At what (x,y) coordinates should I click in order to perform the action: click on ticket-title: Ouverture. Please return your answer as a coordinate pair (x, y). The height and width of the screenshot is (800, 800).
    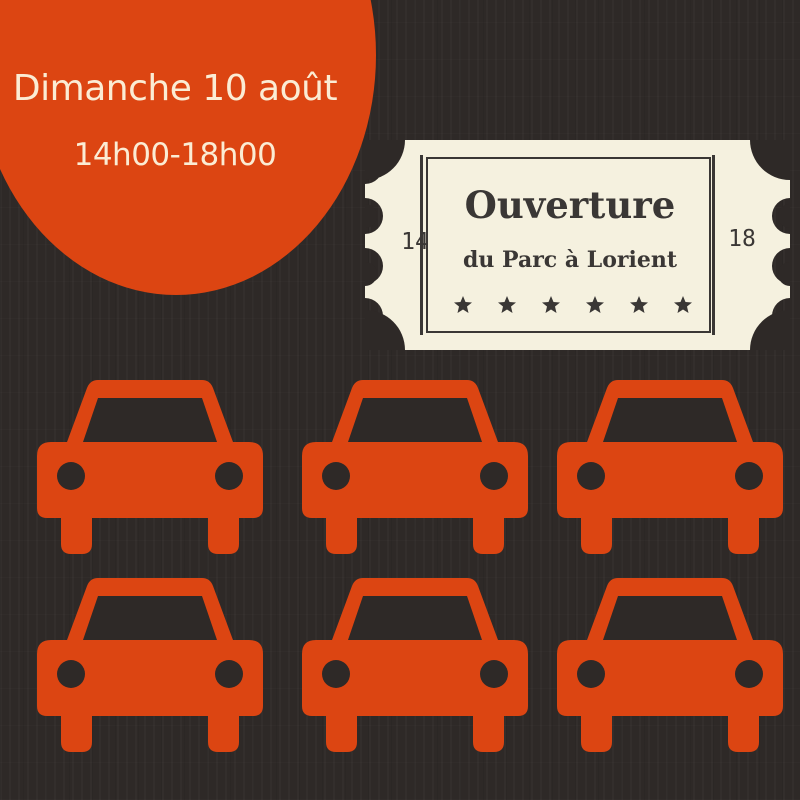
    Looking at the image, I should click on (570, 205).